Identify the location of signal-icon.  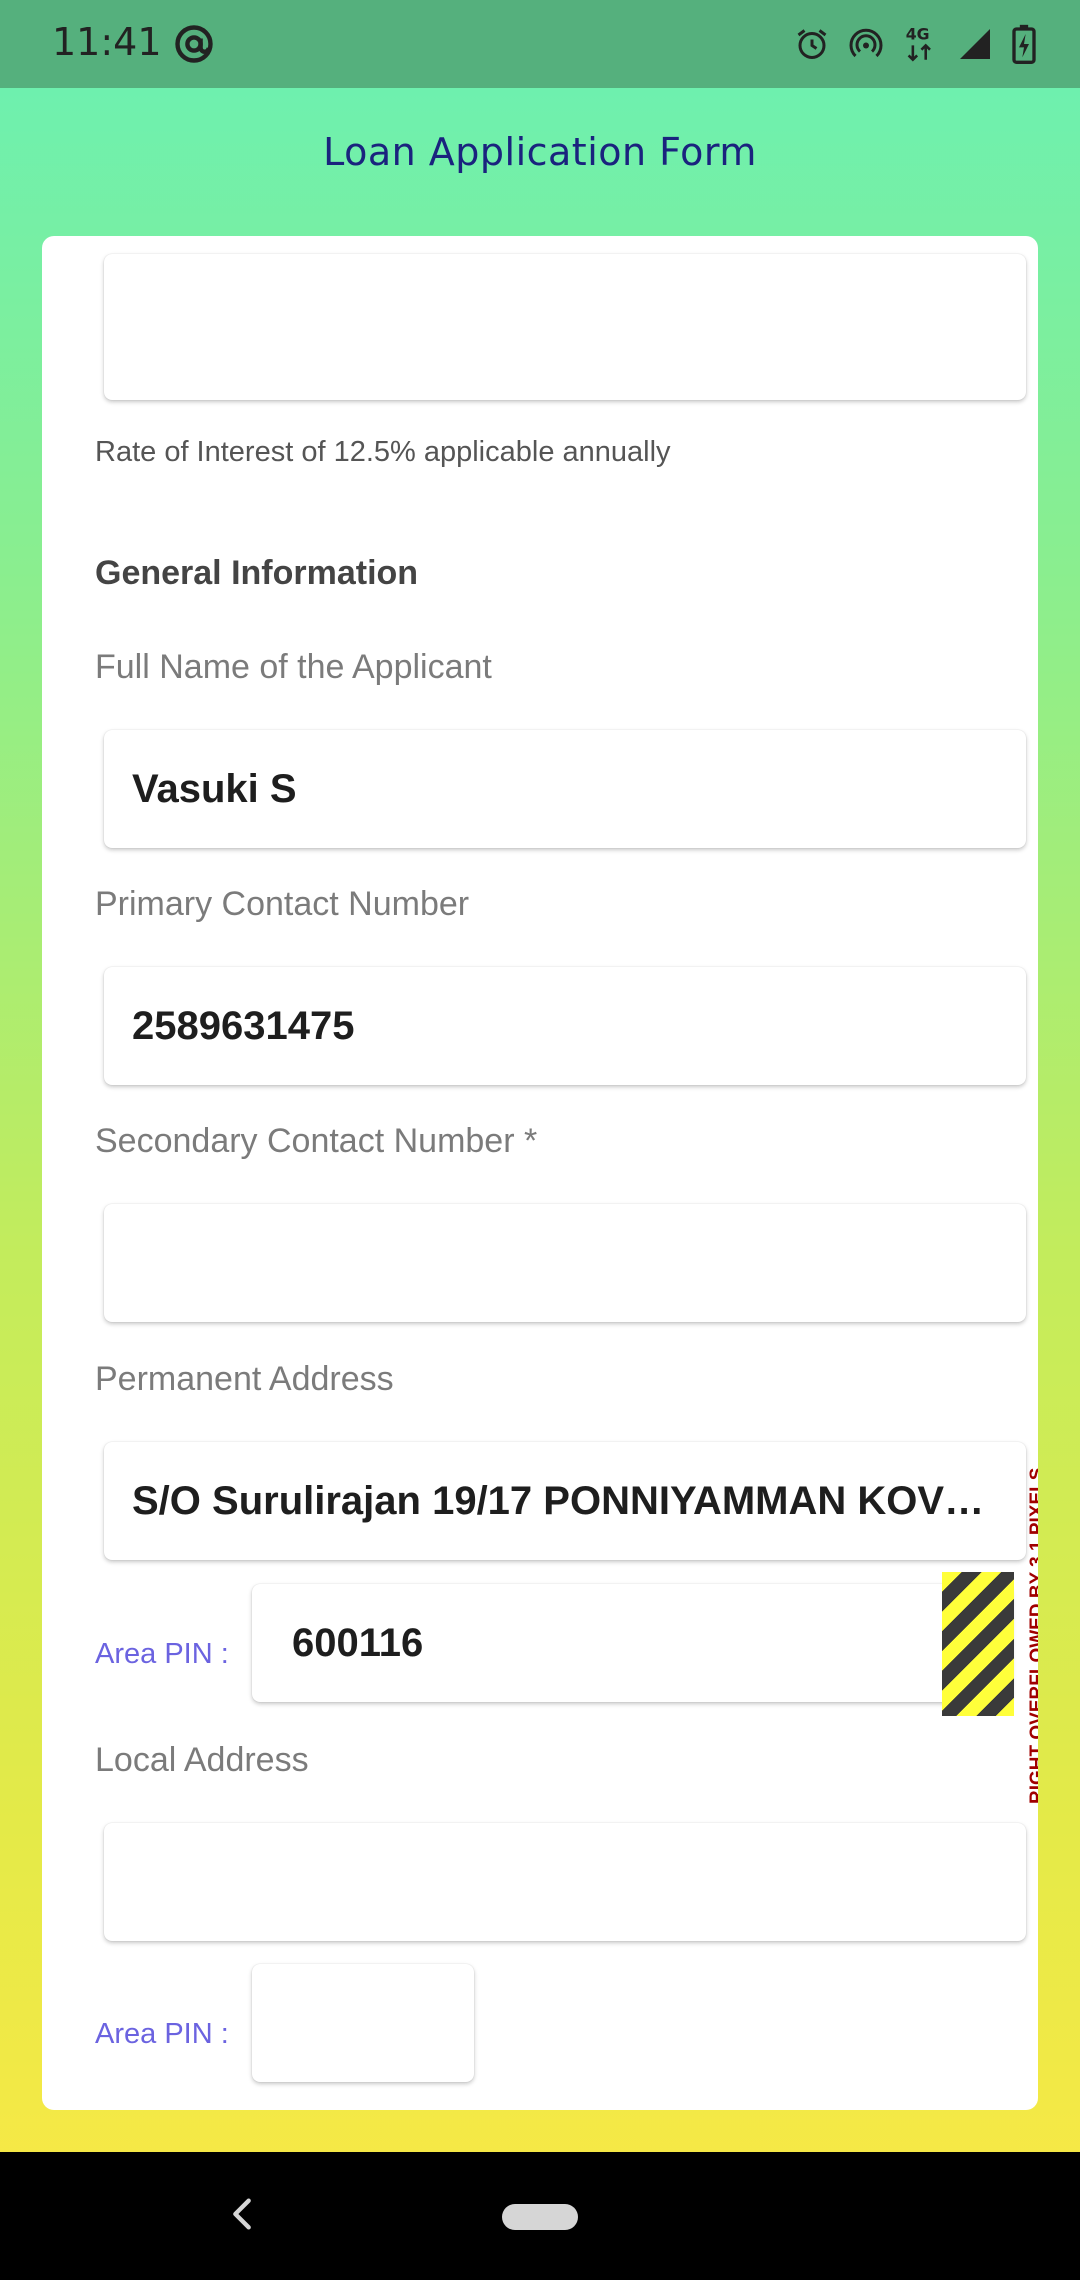
(975, 44).